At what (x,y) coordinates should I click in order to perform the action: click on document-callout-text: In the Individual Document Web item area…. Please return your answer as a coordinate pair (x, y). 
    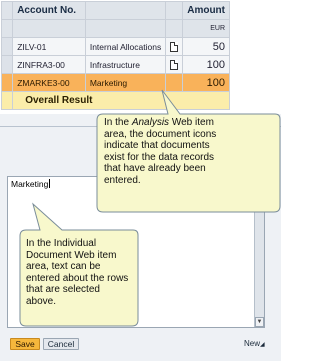
    Looking at the image, I should click on (77, 272).